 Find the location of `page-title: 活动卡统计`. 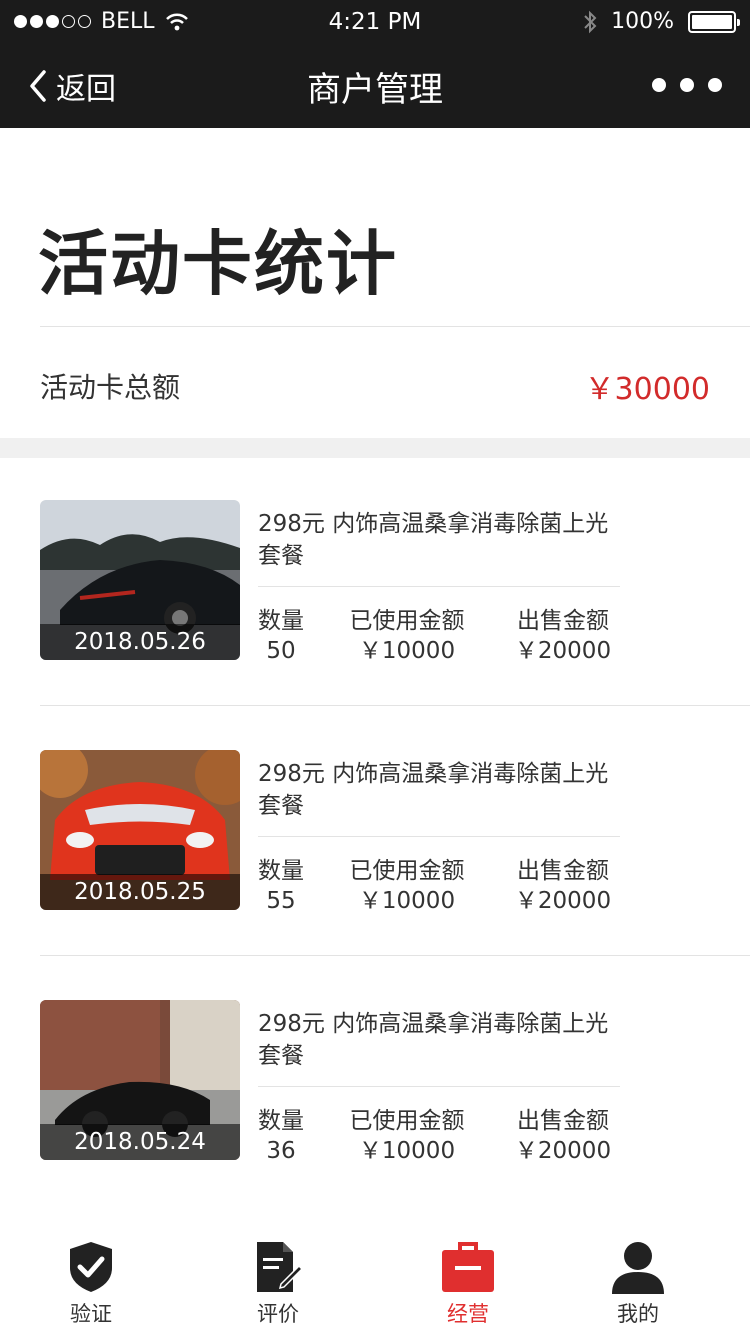

page-title: 活动卡统计 is located at coordinates (218, 264).